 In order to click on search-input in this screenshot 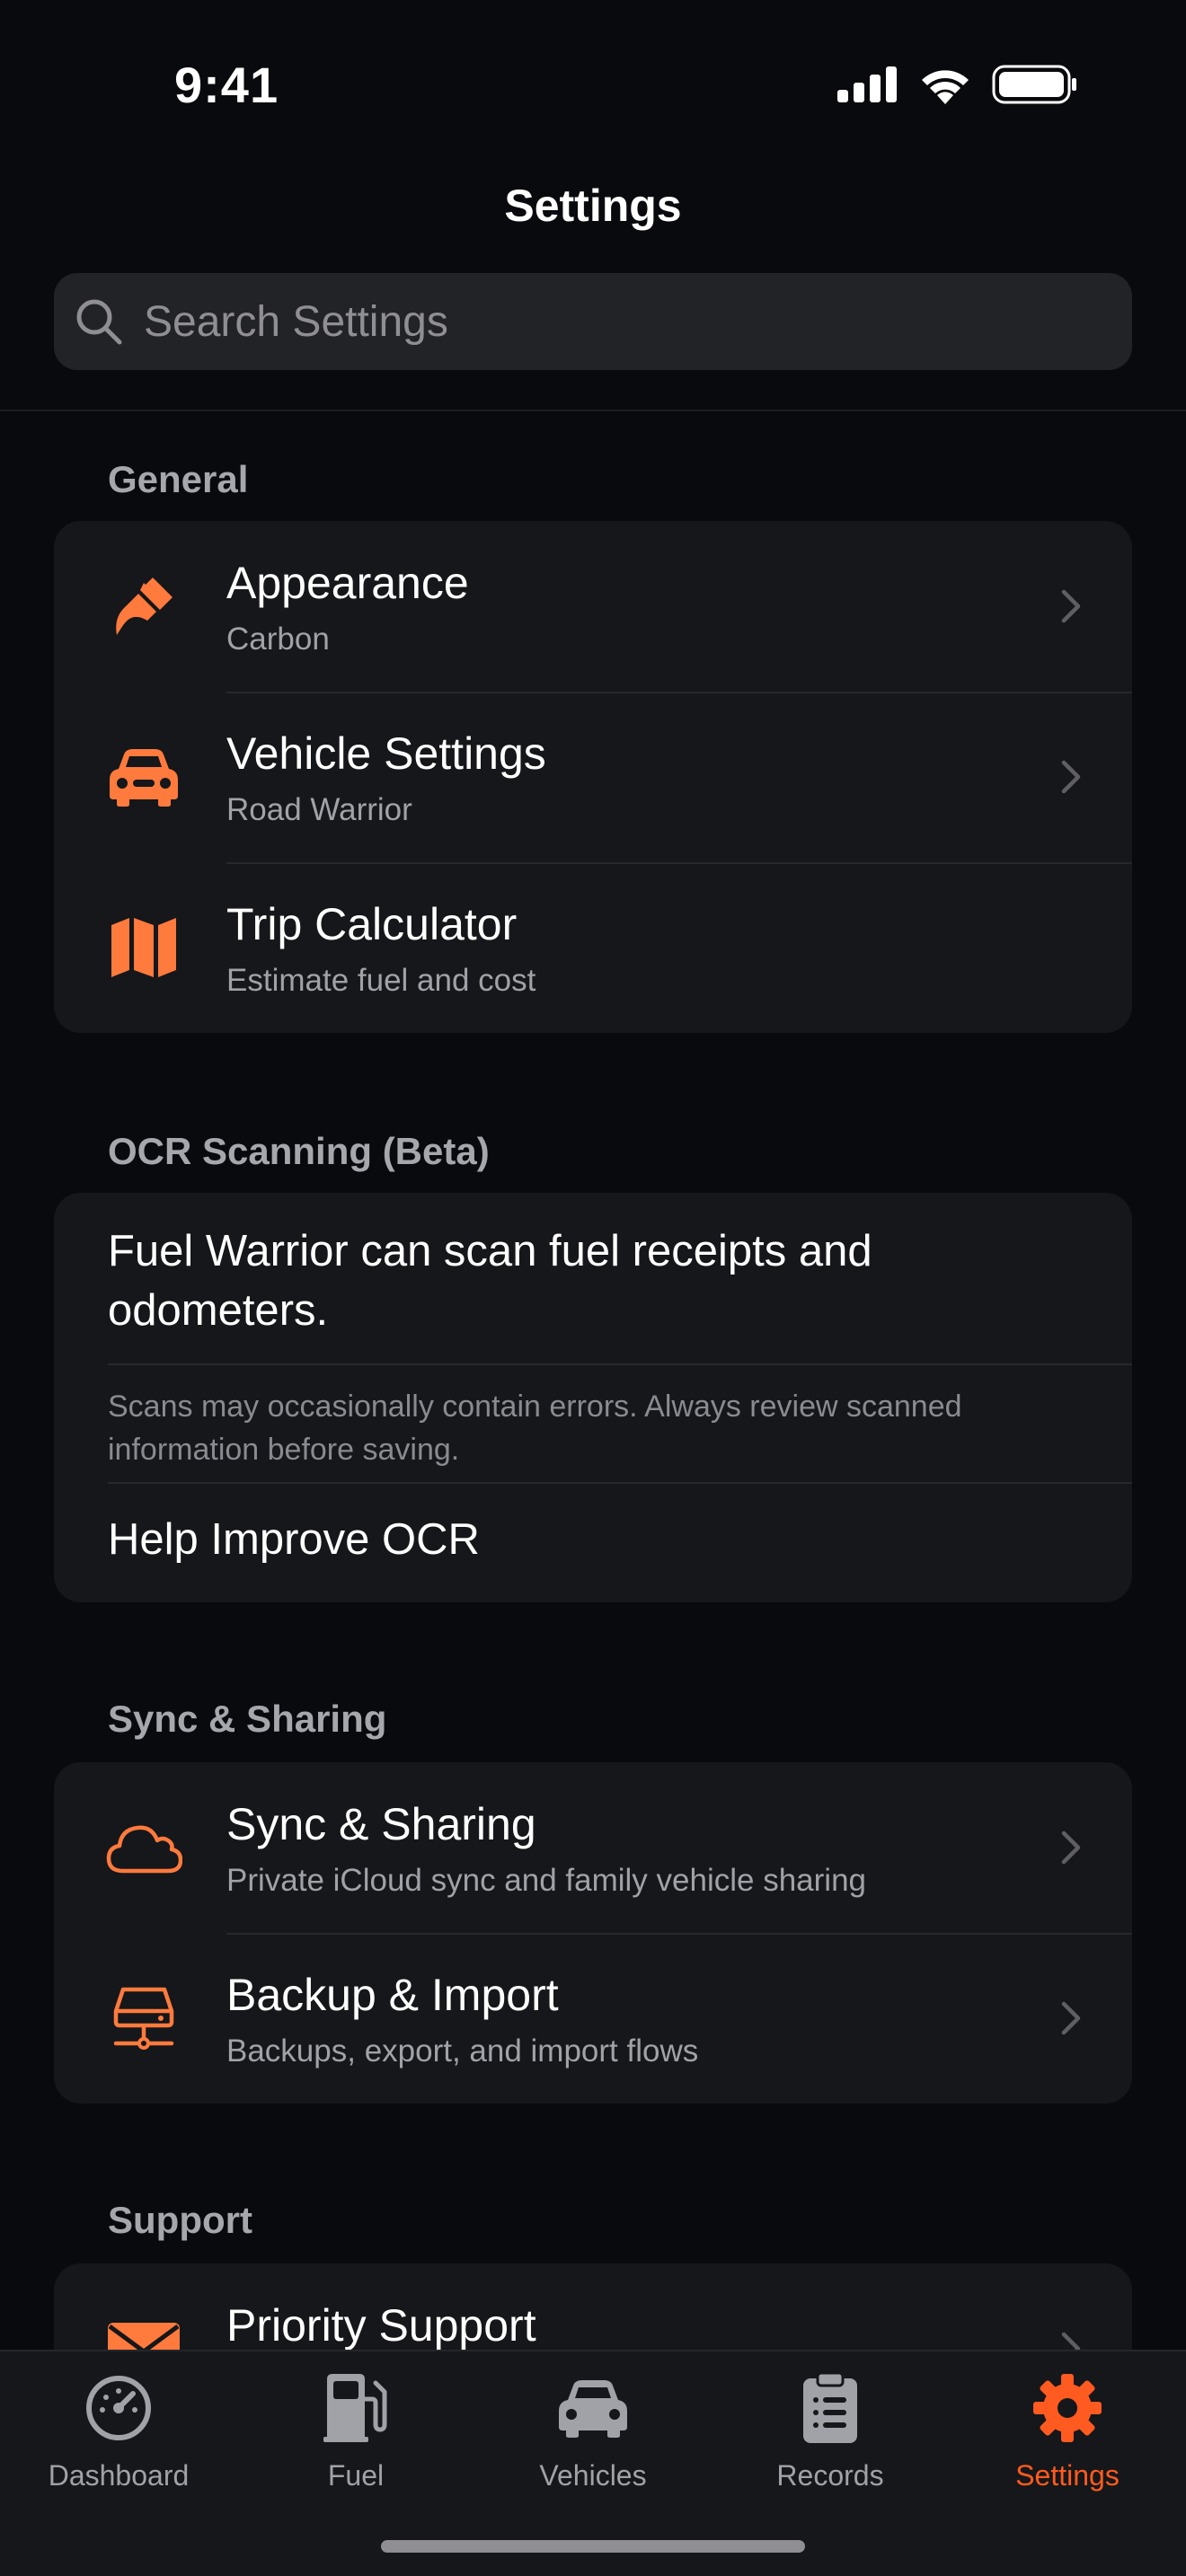, I will do `click(638, 321)`.